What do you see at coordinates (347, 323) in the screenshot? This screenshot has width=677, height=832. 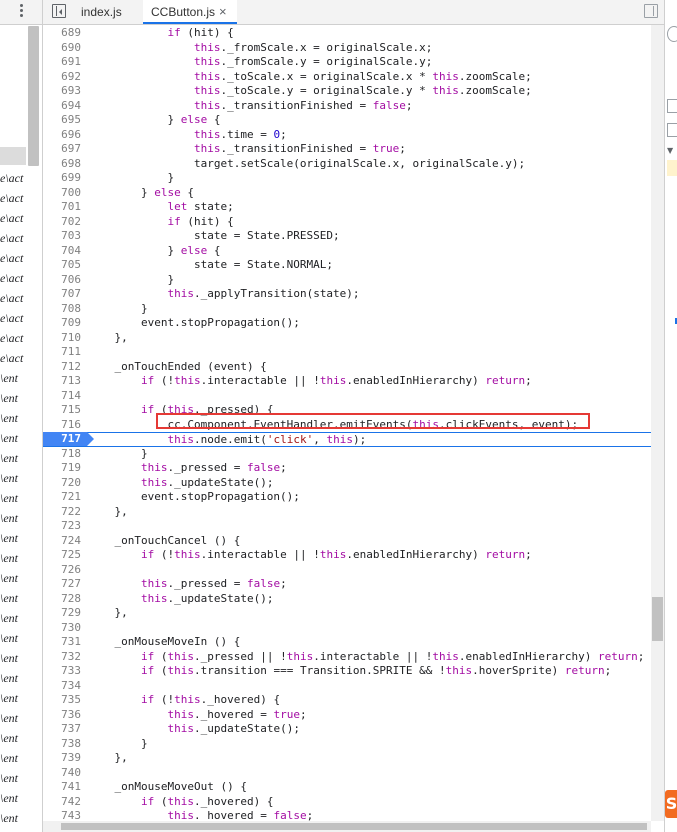 I see `code-line: 709 event.stopPropagation();` at bounding box center [347, 323].